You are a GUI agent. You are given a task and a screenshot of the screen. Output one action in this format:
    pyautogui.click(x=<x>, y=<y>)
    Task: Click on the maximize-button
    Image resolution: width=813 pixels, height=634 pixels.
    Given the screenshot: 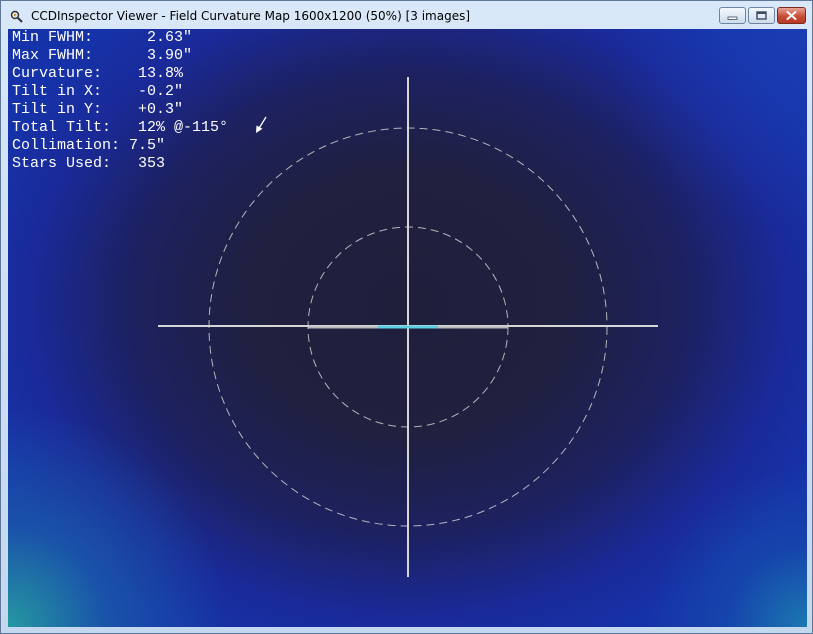 What is the action you would take?
    pyautogui.click(x=761, y=15)
    